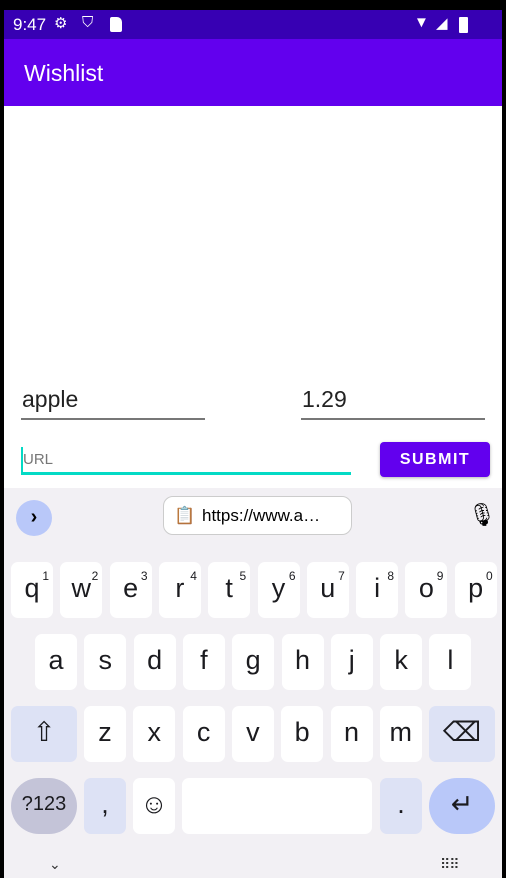  I want to click on emoji-key: ☺, so click(154, 806).